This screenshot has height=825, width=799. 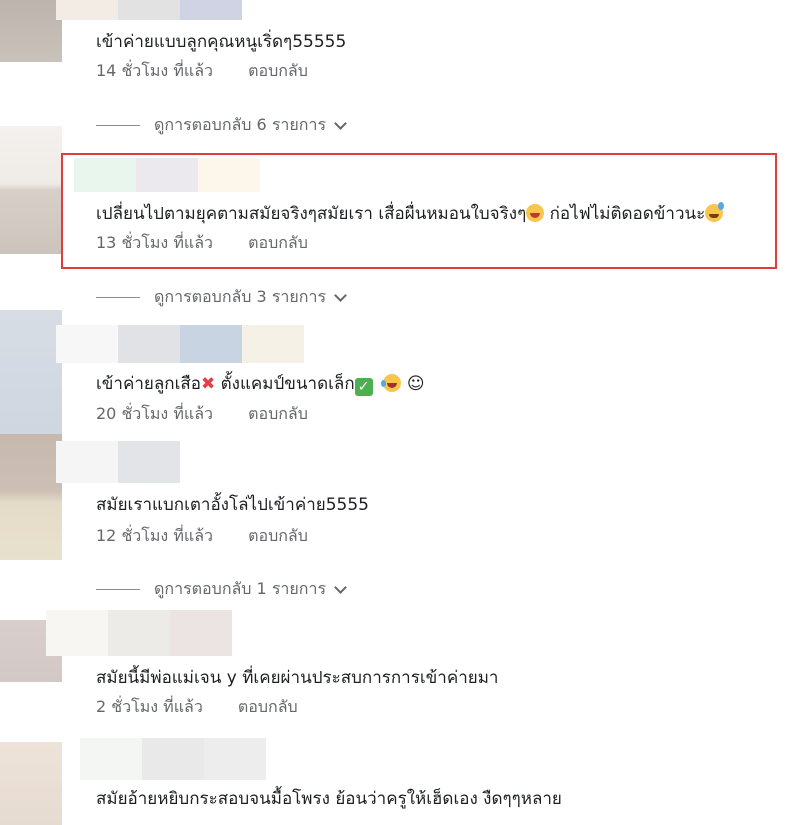 I want to click on comment-text: เข้าค่ายลูกเสือ✖ ตั้งแคมป์ขนาดเล็ก ✓ ☺, so click(x=260, y=385).